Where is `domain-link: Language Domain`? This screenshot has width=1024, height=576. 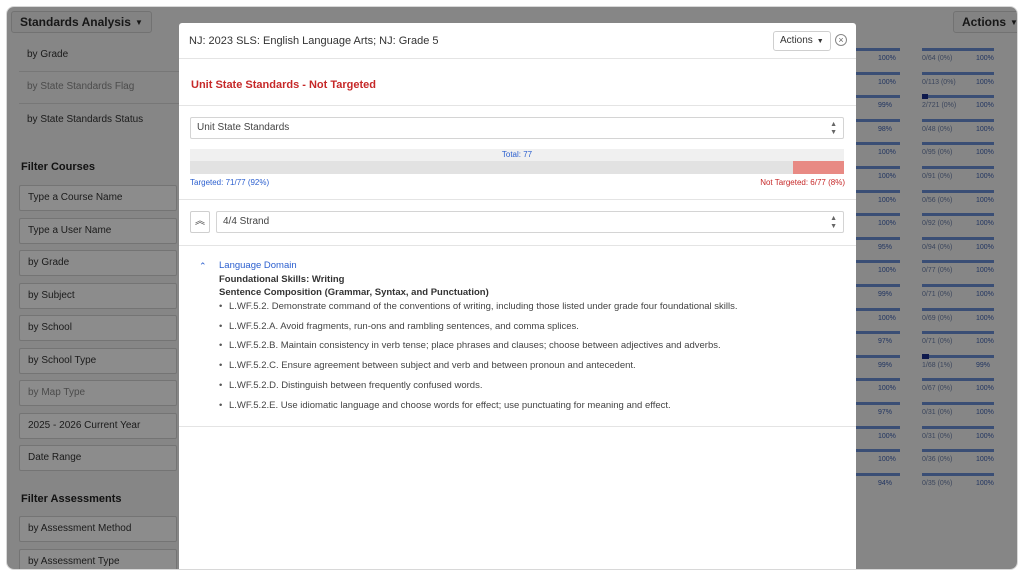 domain-link: Language Domain is located at coordinates (258, 265).